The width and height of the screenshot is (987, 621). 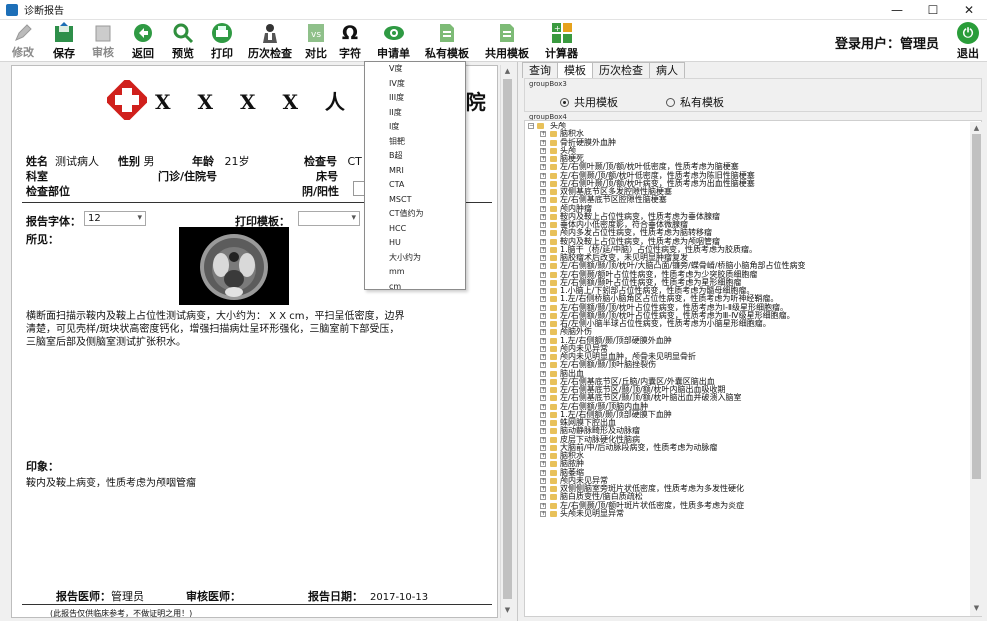 What do you see at coordinates (23, 41) in the screenshot?
I see `edit-button: 修改` at bounding box center [23, 41].